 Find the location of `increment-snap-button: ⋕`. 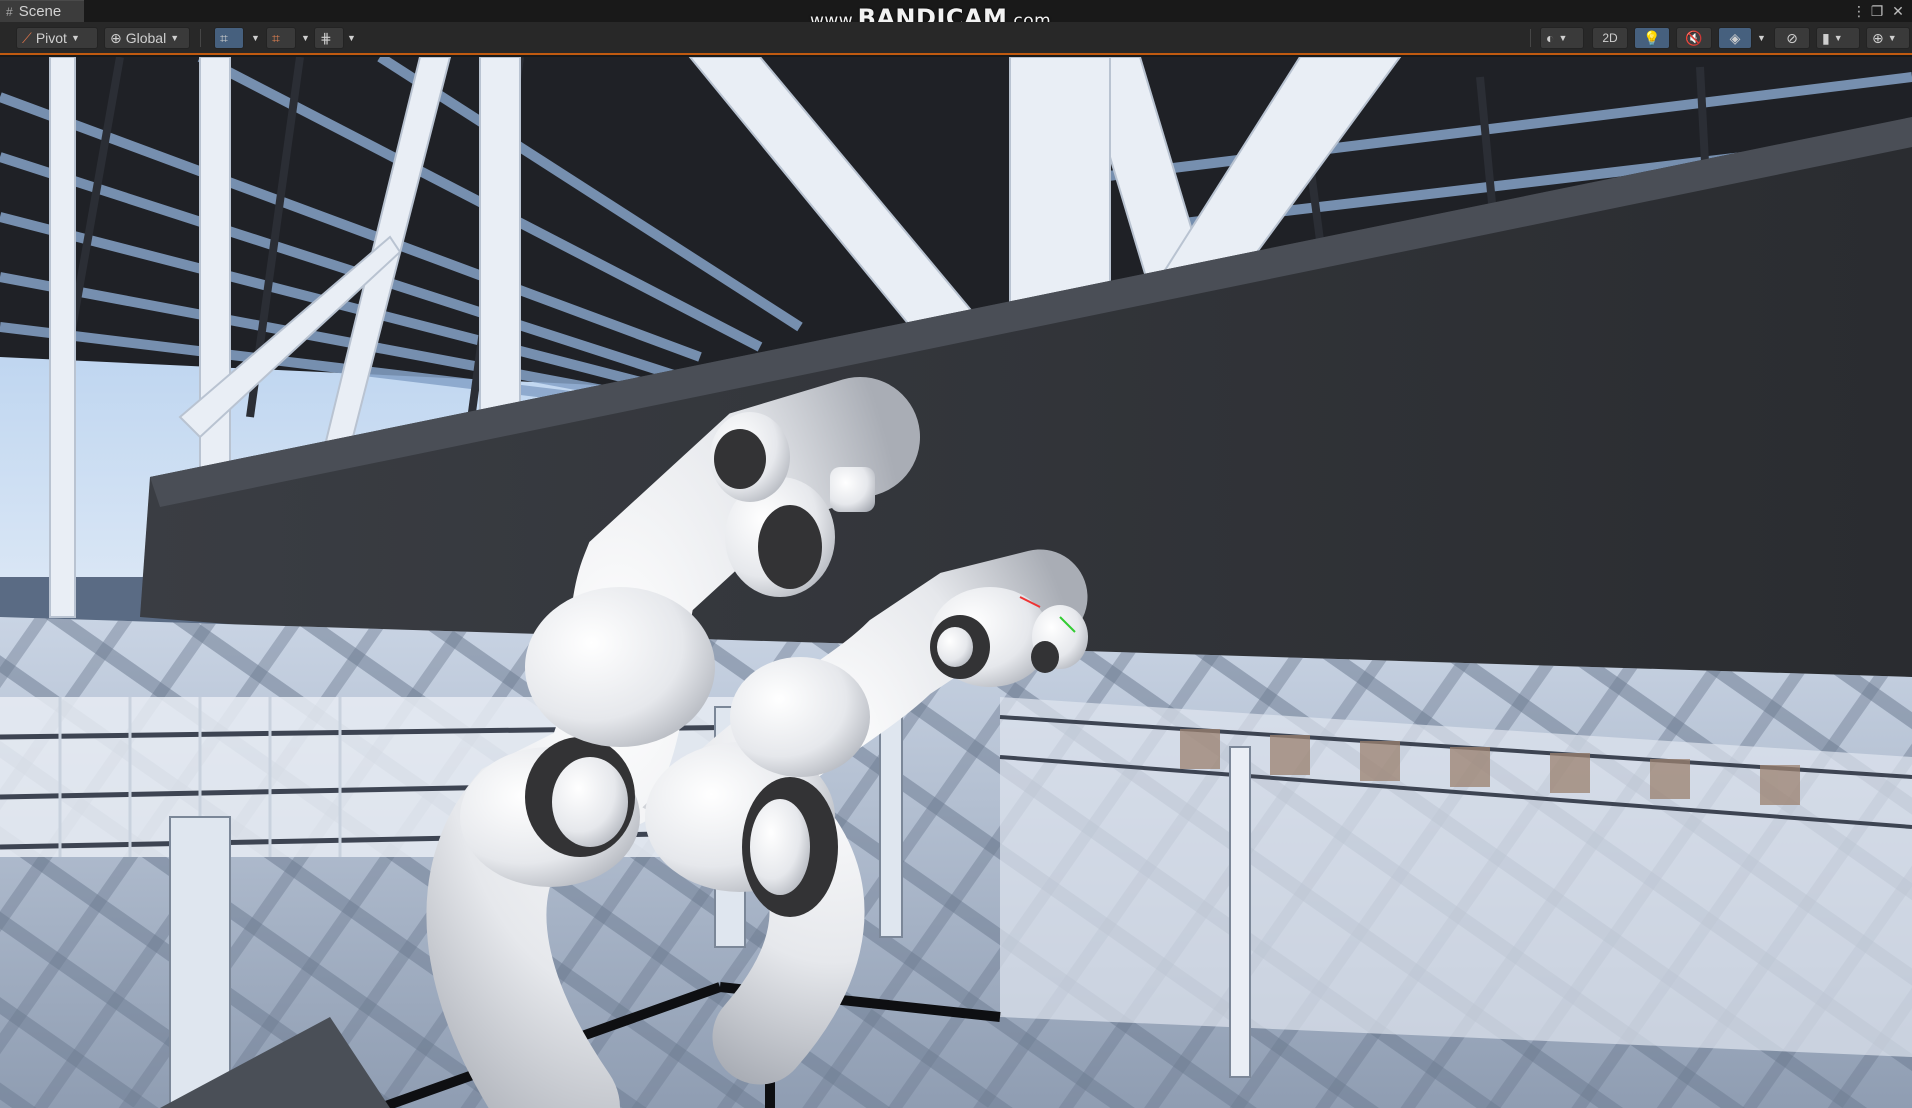

increment-snap-button: ⋕ is located at coordinates (329, 38).